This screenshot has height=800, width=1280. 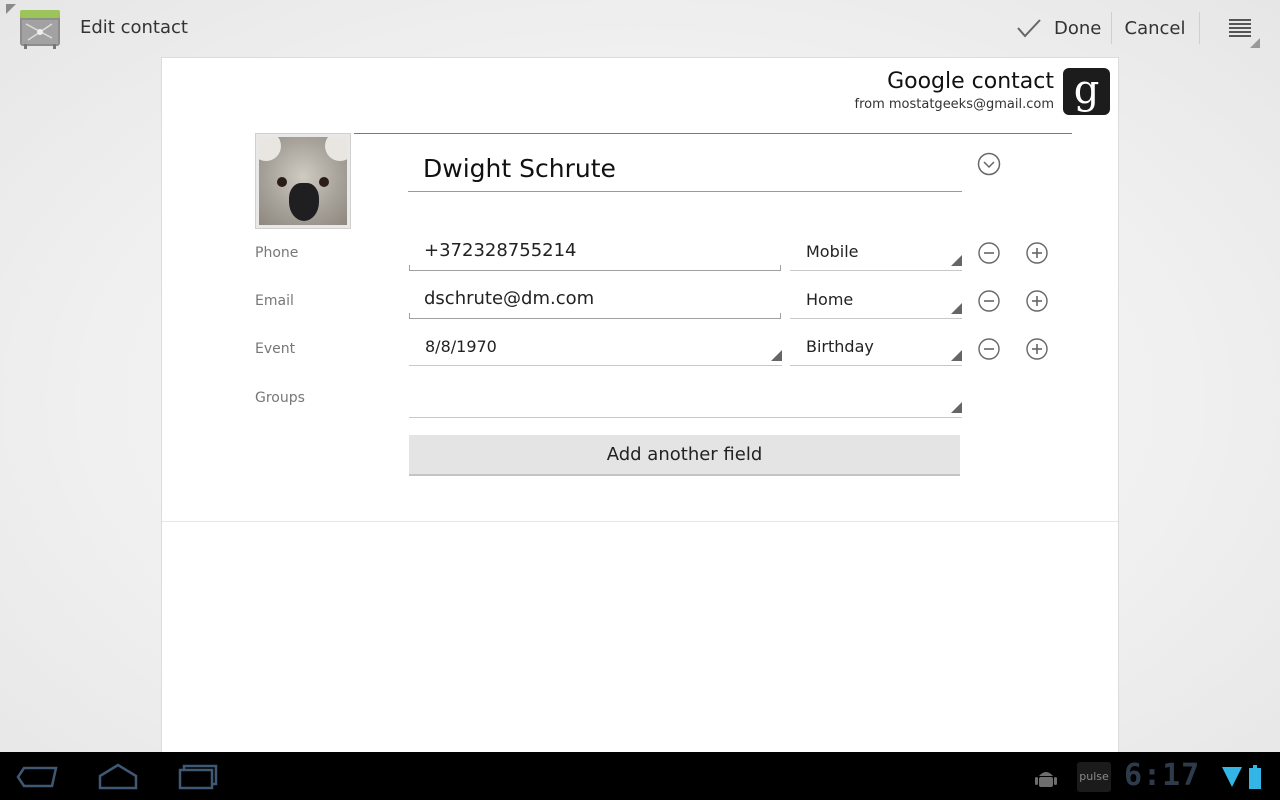 What do you see at coordinates (37, 777) in the screenshot?
I see `back-icon` at bounding box center [37, 777].